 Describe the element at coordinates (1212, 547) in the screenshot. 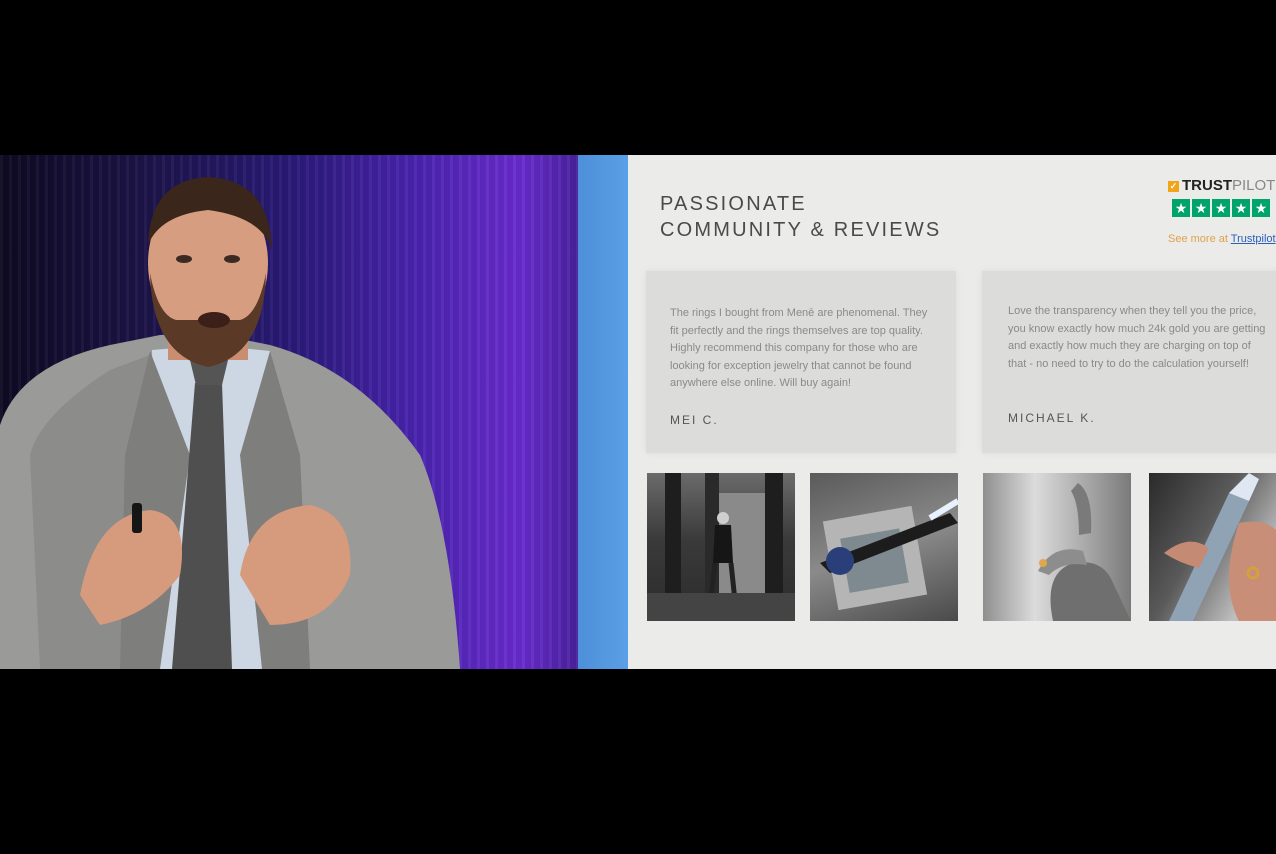

I see `photo-jeweler-tool` at that location.